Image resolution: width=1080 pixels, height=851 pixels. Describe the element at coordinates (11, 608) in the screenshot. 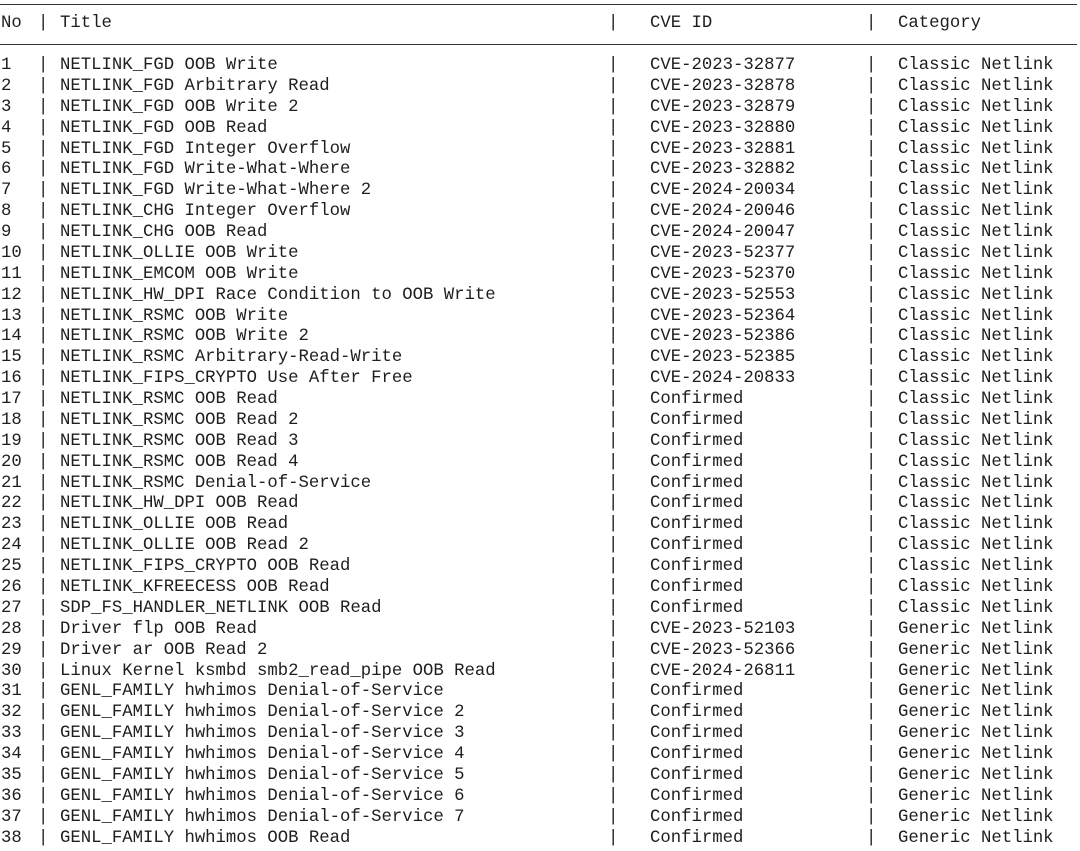

I see `row-no: 27` at that location.